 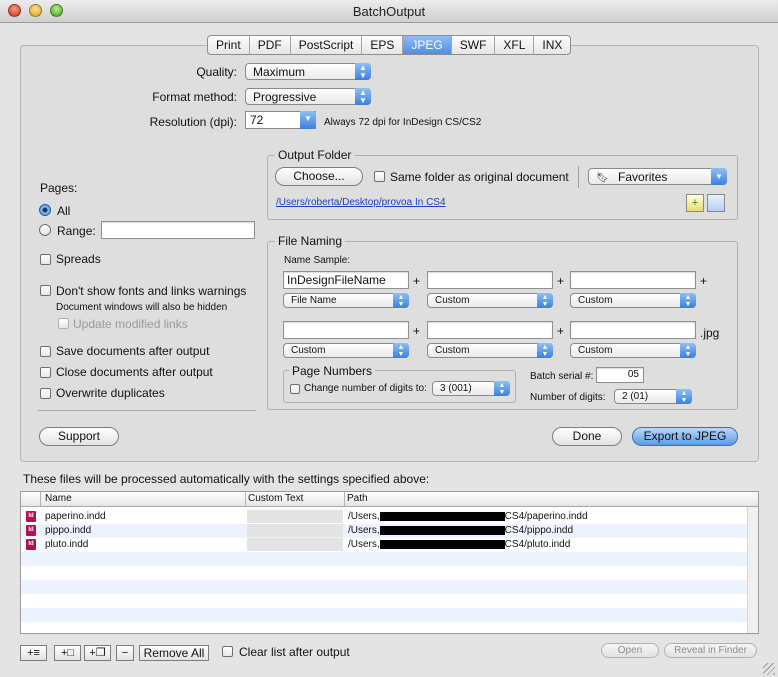 I want to click on tab-postscript: PostScript, so click(x=327, y=45).